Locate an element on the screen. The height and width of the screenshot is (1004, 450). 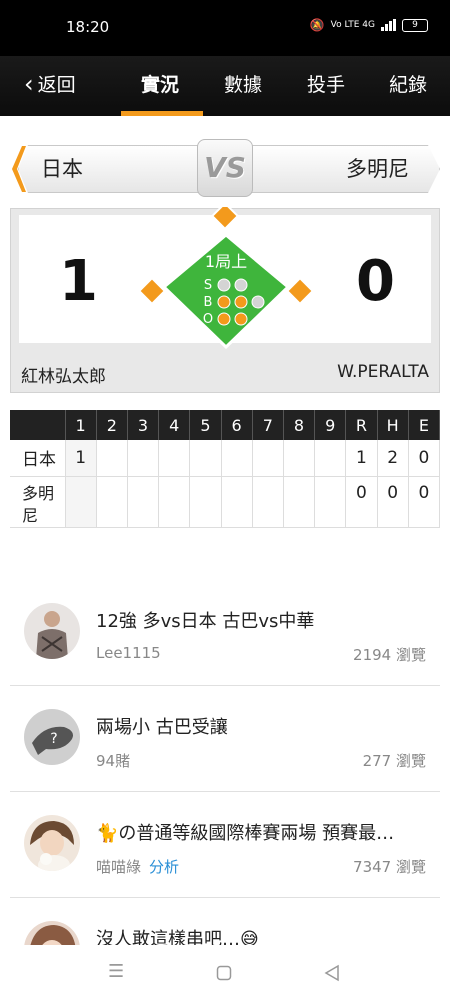
inning-header-5: 5 is located at coordinates (205, 425).